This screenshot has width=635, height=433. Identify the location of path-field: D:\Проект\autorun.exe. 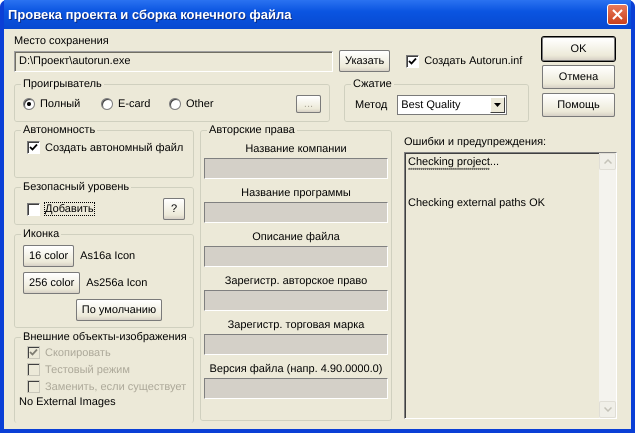
(173, 61).